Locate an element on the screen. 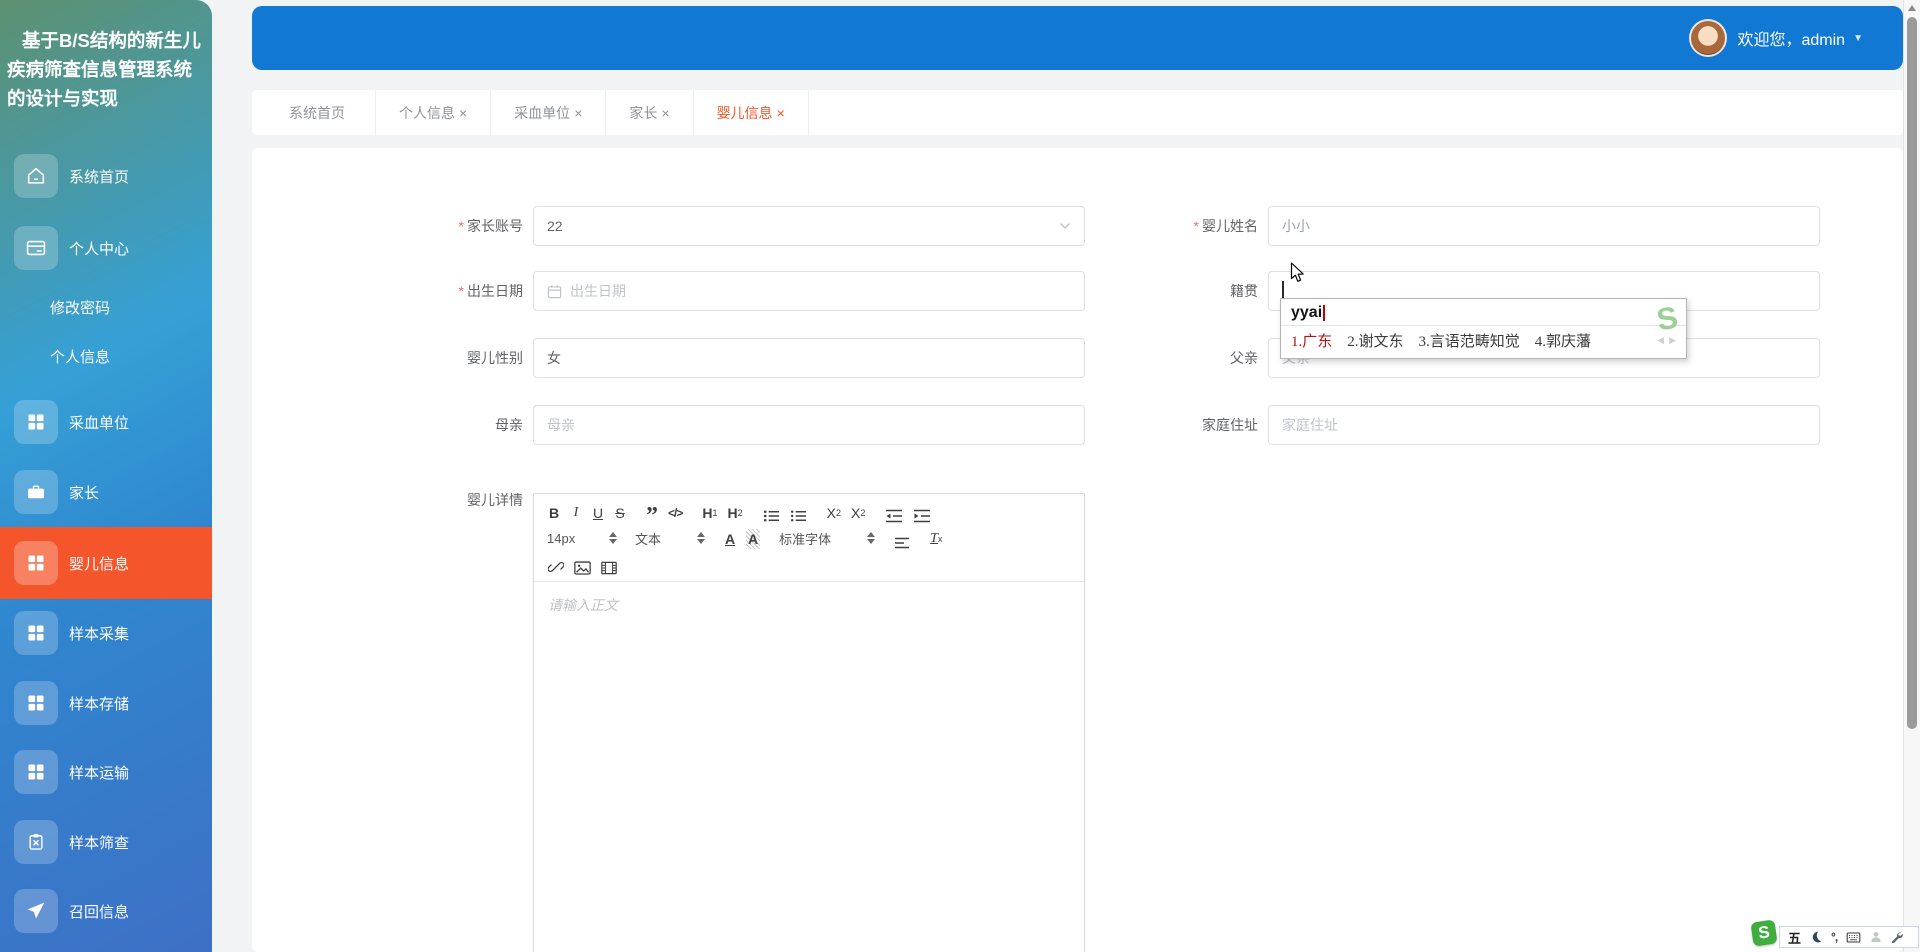 The width and height of the screenshot is (1920, 952). scrollbar-thumb is located at coordinates (1912, 373).